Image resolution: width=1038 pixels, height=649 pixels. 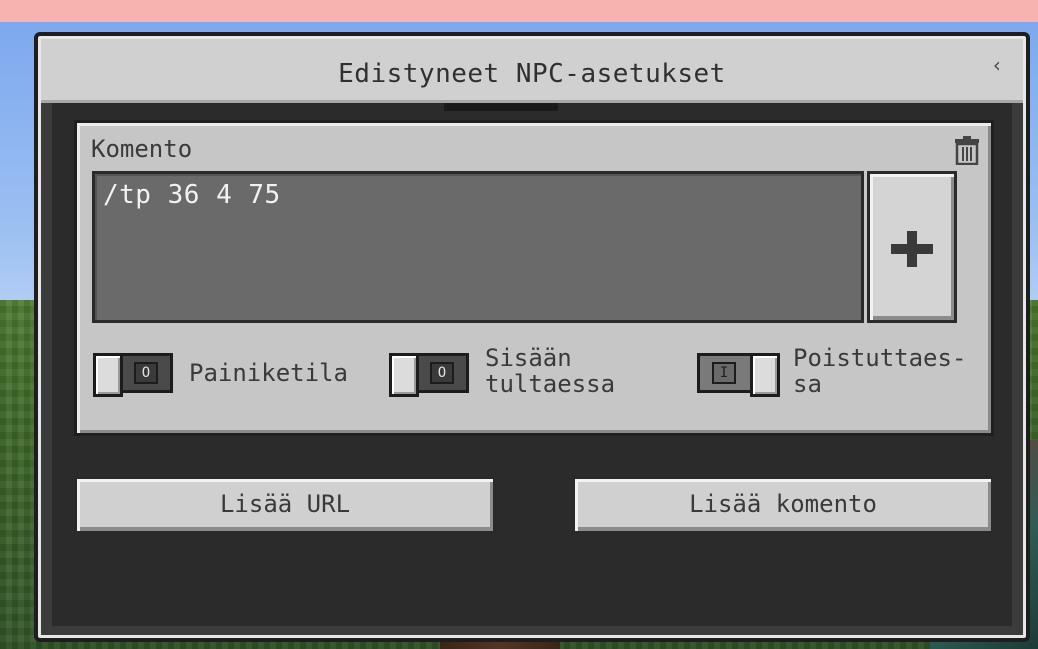 What do you see at coordinates (192, 195) in the screenshot?
I see `command-text: /tp 36 4 75` at bounding box center [192, 195].